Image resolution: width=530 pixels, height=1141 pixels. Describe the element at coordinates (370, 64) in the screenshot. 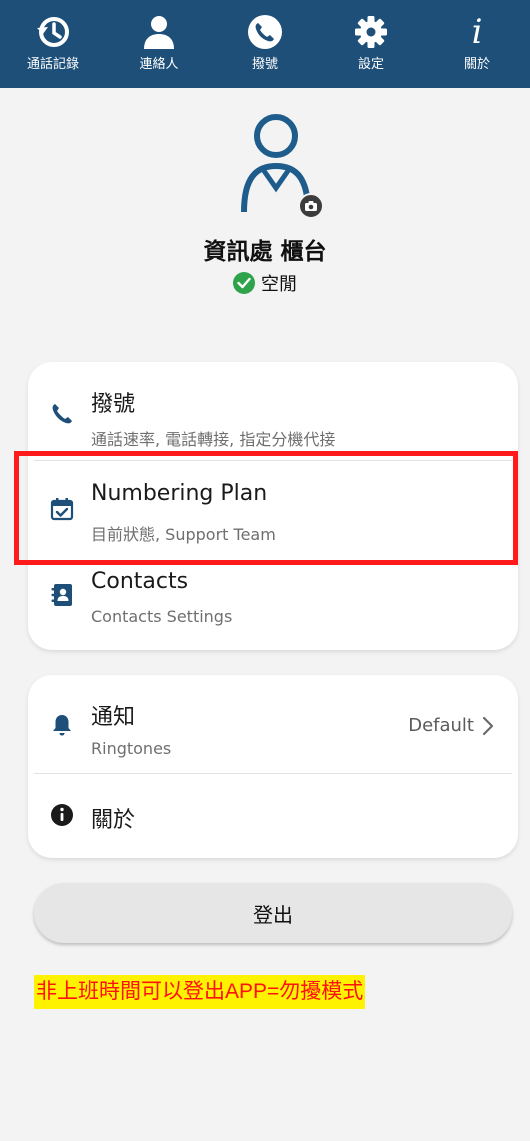

I see `nav-label-settings: 設定` at that location.